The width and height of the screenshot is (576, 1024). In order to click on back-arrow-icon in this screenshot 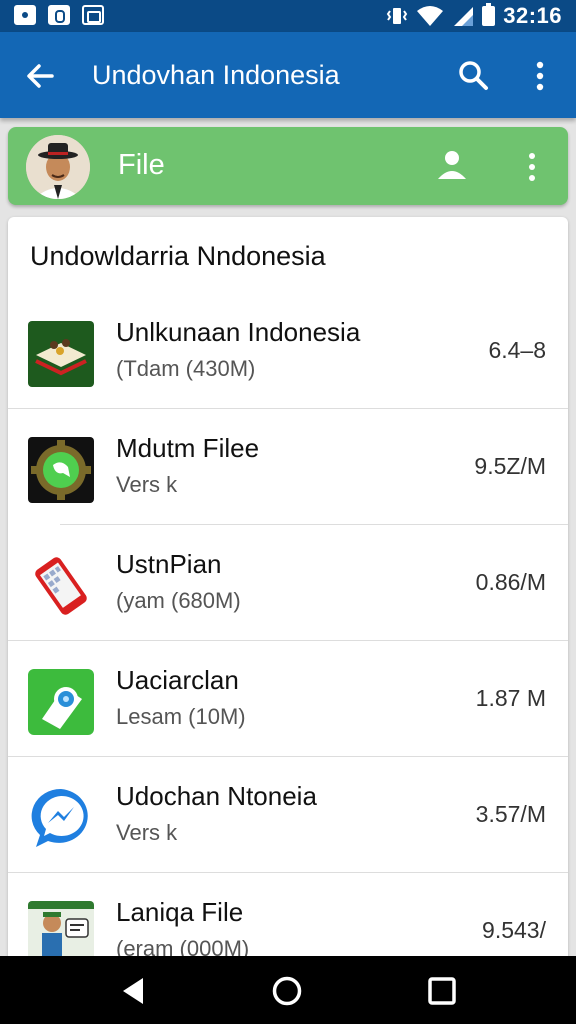, I will do `click(42, 76)`.